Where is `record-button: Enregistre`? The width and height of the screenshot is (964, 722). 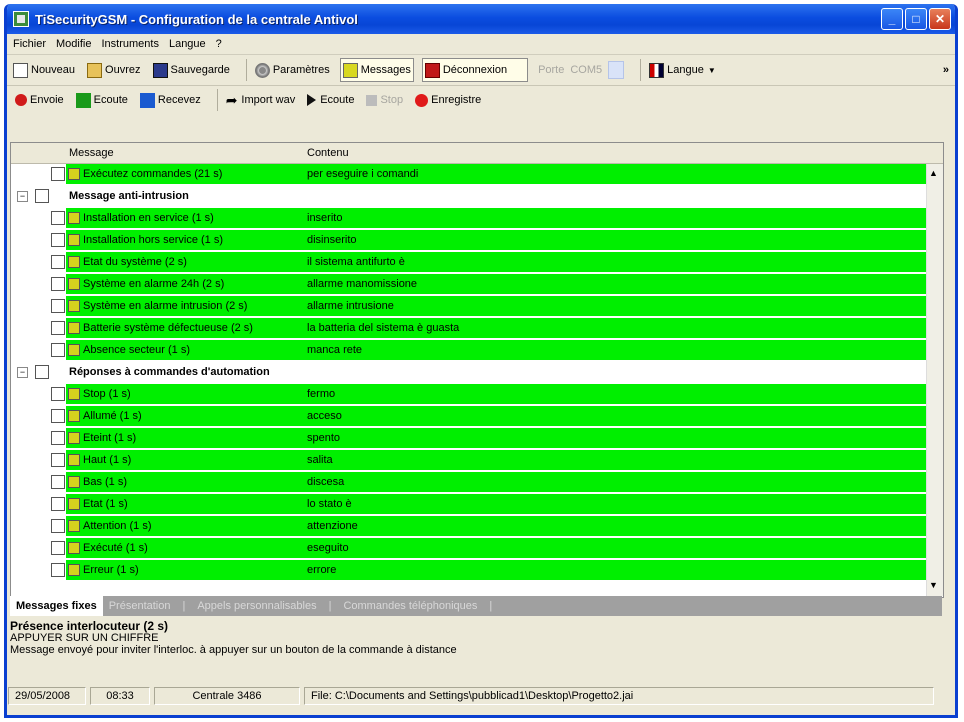
record-button: Enregistre is located at coordinates (448, 100).